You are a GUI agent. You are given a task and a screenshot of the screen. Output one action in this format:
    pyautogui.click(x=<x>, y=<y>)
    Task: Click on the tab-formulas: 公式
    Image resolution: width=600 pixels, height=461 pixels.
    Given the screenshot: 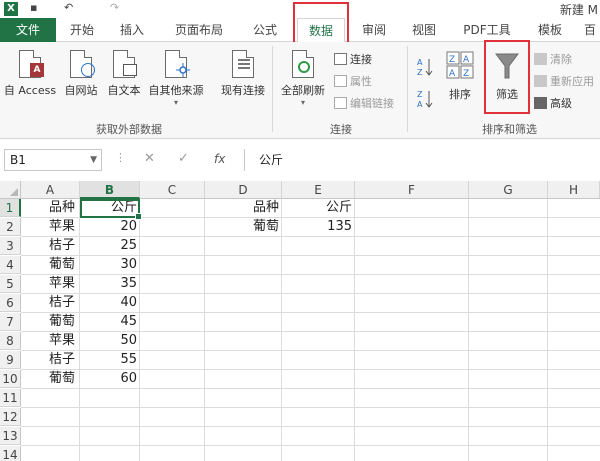 What is the action you would take?
    pyautogui.click(x=265, y=30)
    